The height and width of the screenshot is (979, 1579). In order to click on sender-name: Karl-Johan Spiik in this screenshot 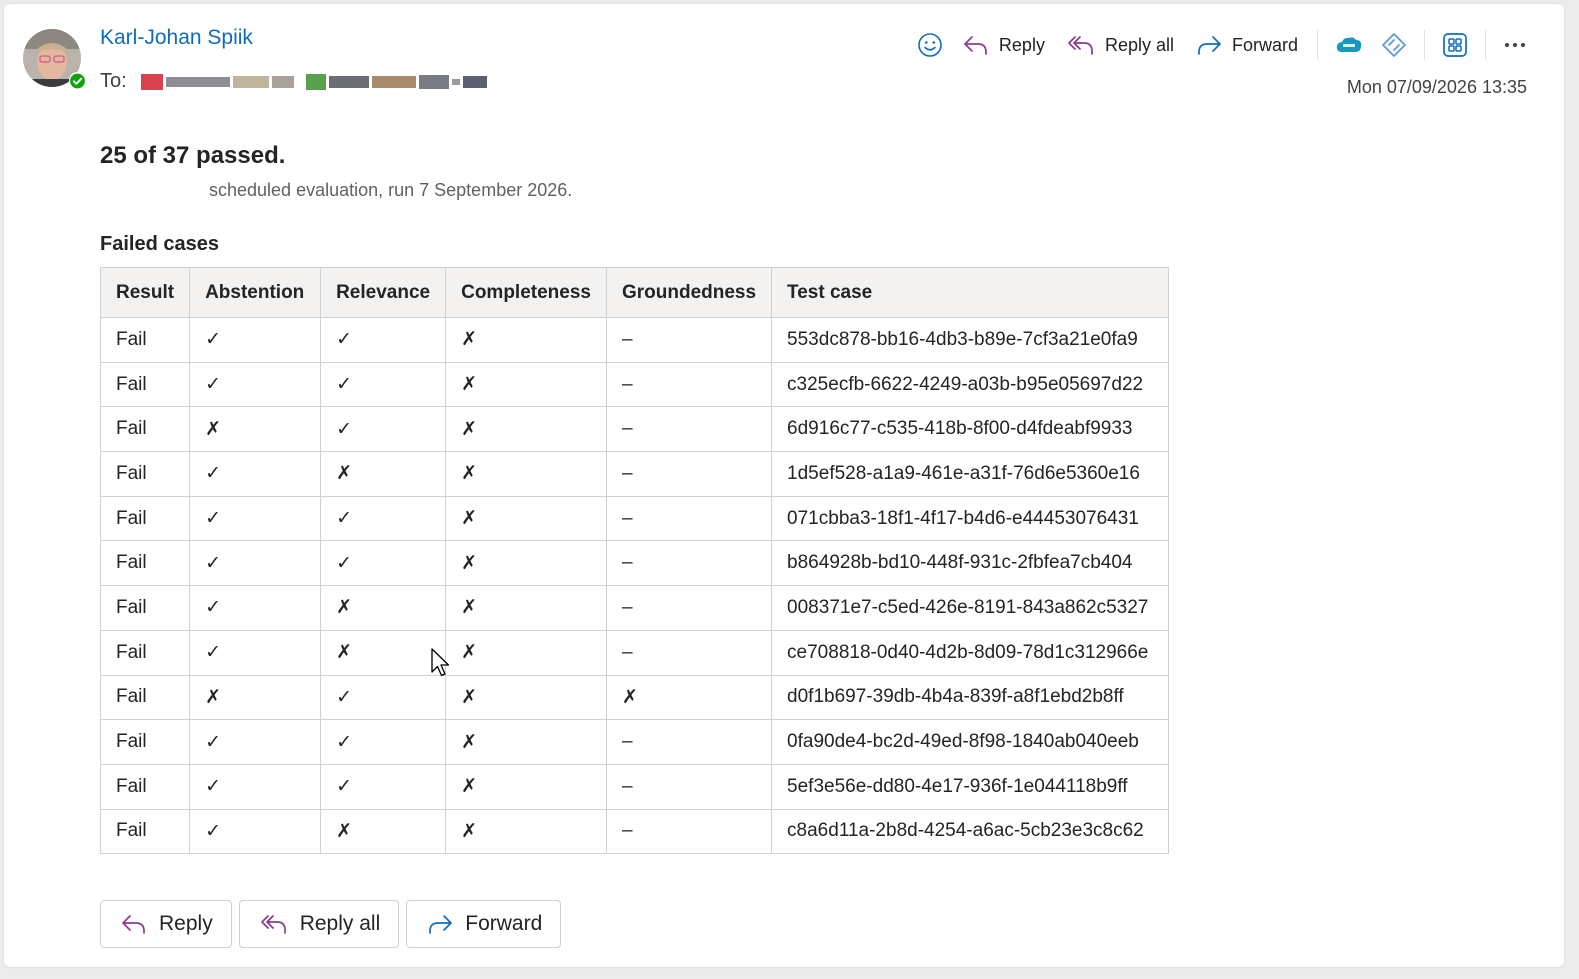, I will do `click(176, 38)`.